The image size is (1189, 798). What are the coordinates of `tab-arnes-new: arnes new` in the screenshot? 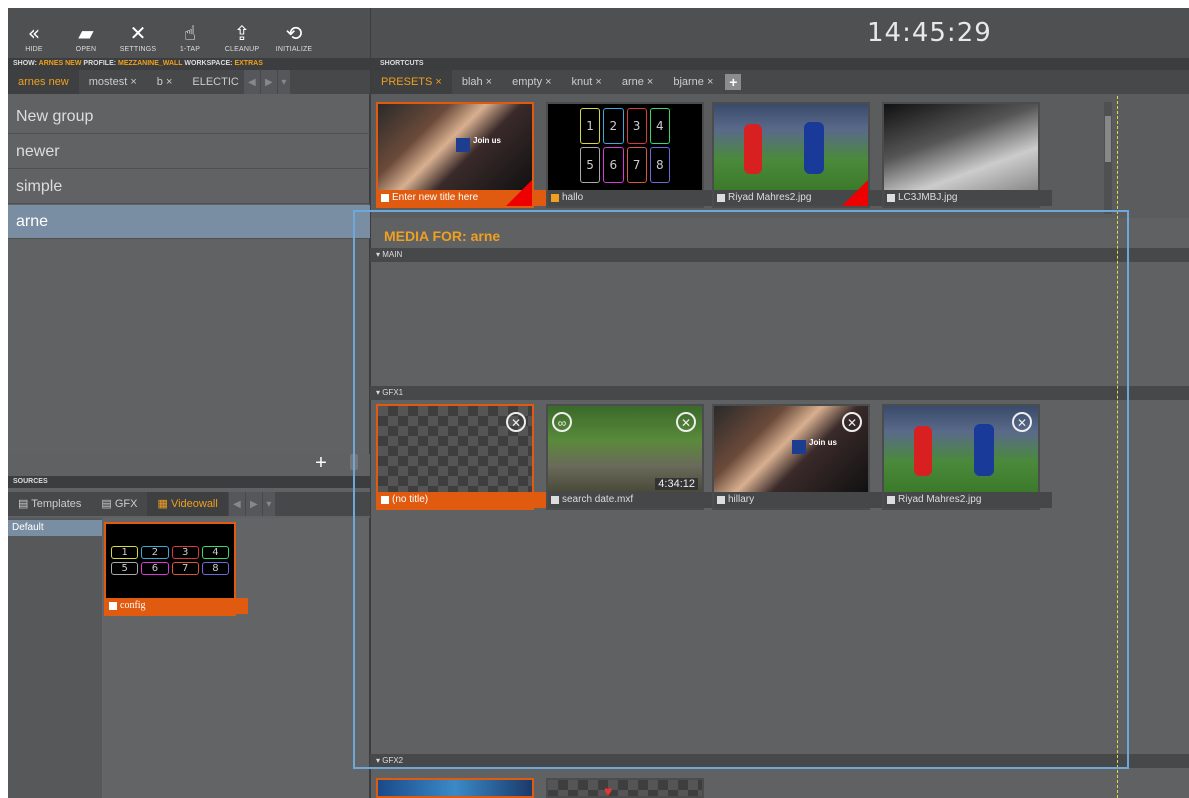 It's located at (43, 82).